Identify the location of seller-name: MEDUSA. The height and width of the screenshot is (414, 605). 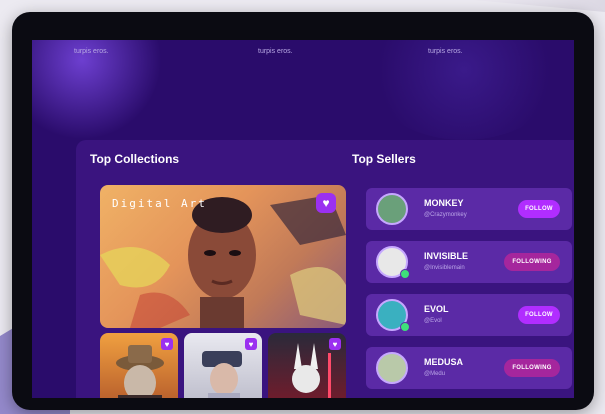
(444, 362).